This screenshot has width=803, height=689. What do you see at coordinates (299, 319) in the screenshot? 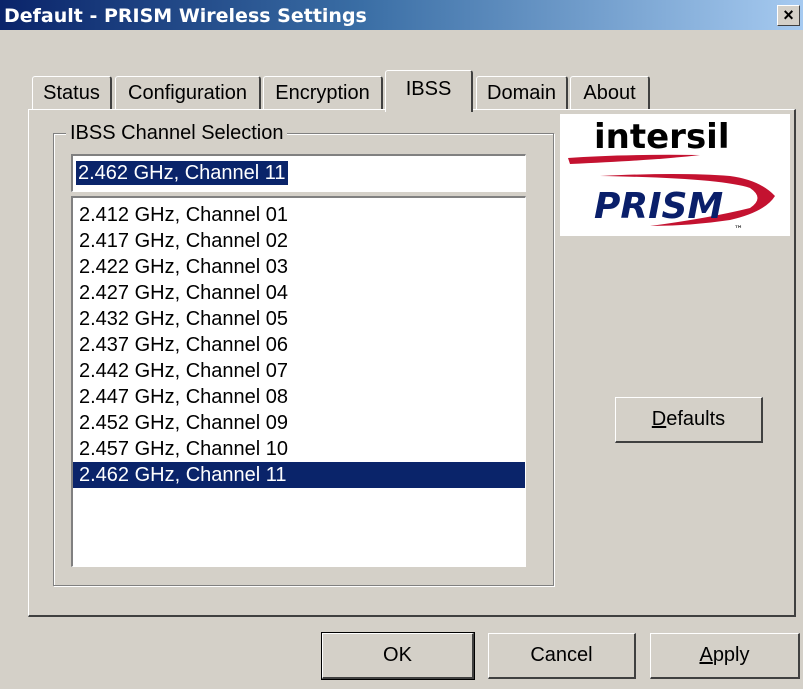
I see `list-item-channel-05: 2.432 GHz, Channel 05` at bounding box center [299, 319].